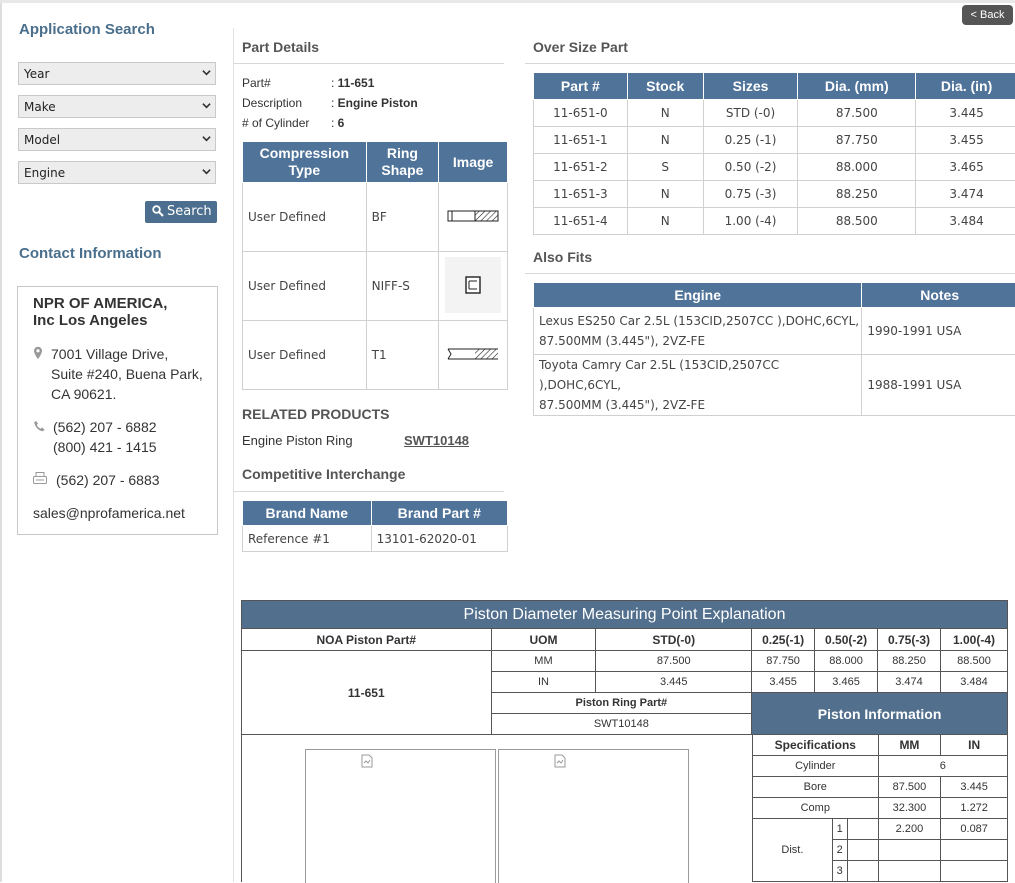 The image size is (1015, 883). Describe the element at coordinates (402, 355) in the screenshot. I see `ring-shape: T1` at that location.